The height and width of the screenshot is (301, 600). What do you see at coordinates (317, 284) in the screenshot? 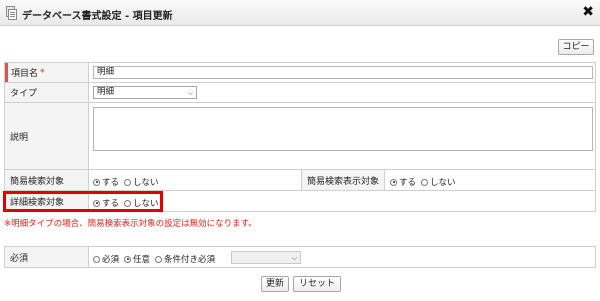
I see `reset-button: リセット` at bounding box center [317, 284].